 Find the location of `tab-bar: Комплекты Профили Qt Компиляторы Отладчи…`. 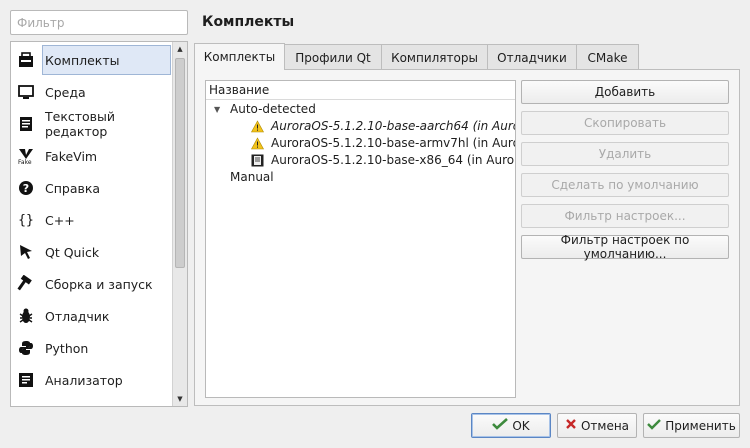

tab-bar: Комплекты Профили Qt Компиляторы Отладчи… is located at coordinates (416, 56).